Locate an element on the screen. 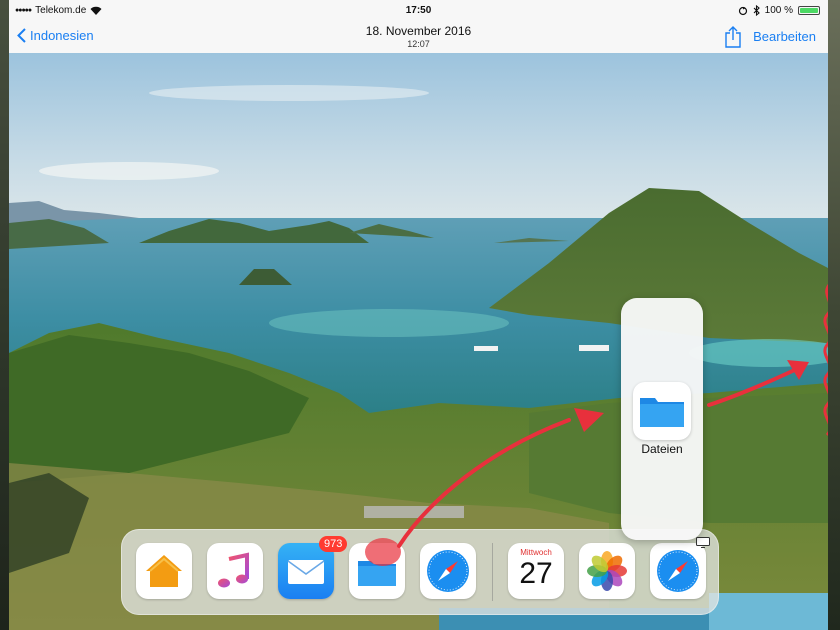 This screenshot has height=630, width=840. drag-app-popup: Dateien is located at coordinates (662, 419).